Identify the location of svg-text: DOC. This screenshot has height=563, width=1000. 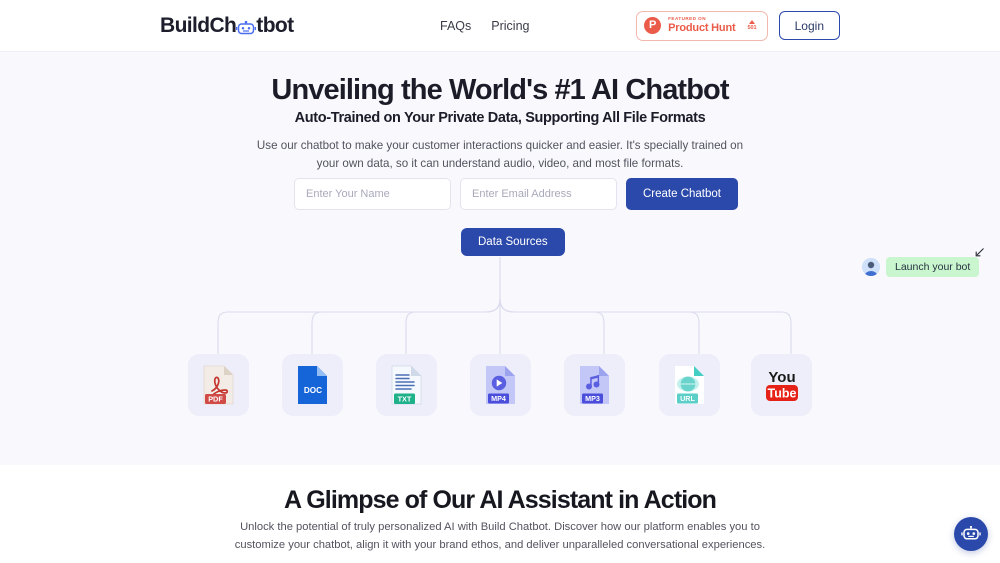
(313, 390).